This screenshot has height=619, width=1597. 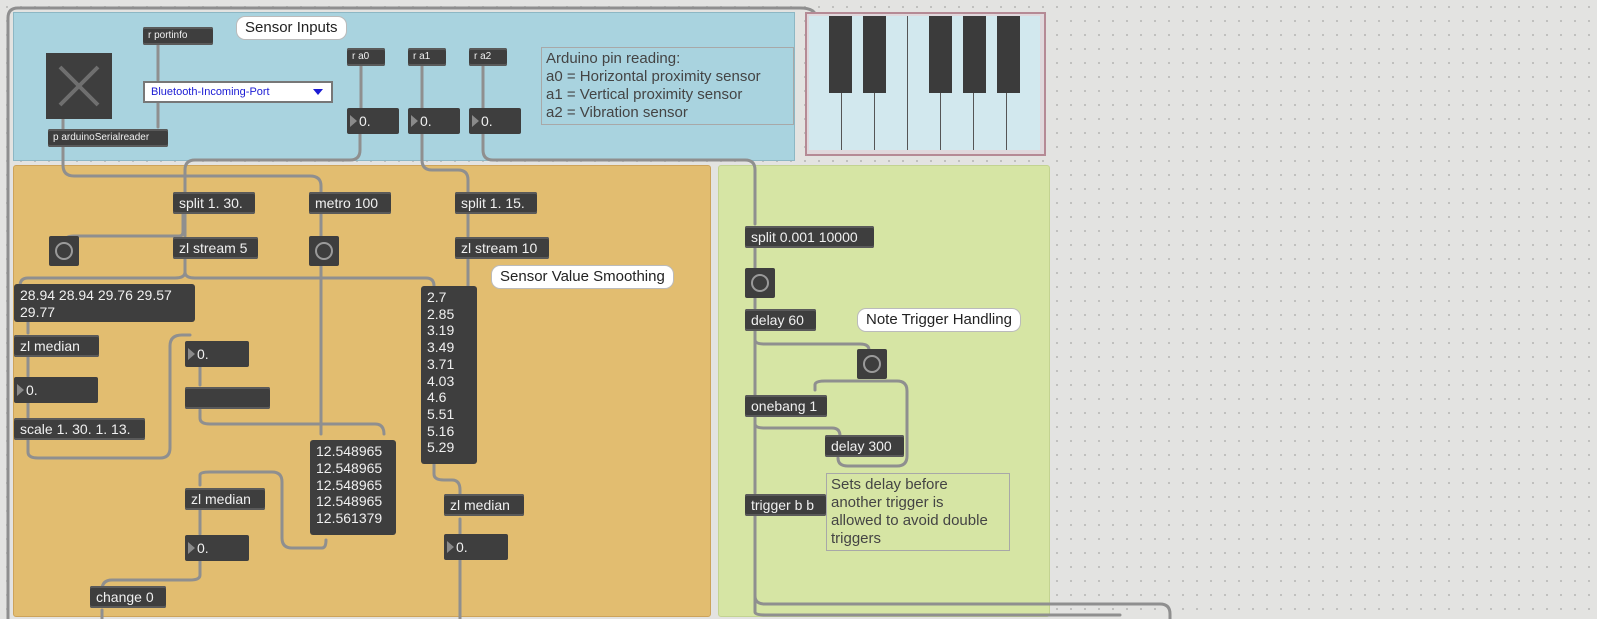 What do you see at coordinates (128, 597) in the screenshot?
I see `change-object: change 0` at bounding box center [128, 597].